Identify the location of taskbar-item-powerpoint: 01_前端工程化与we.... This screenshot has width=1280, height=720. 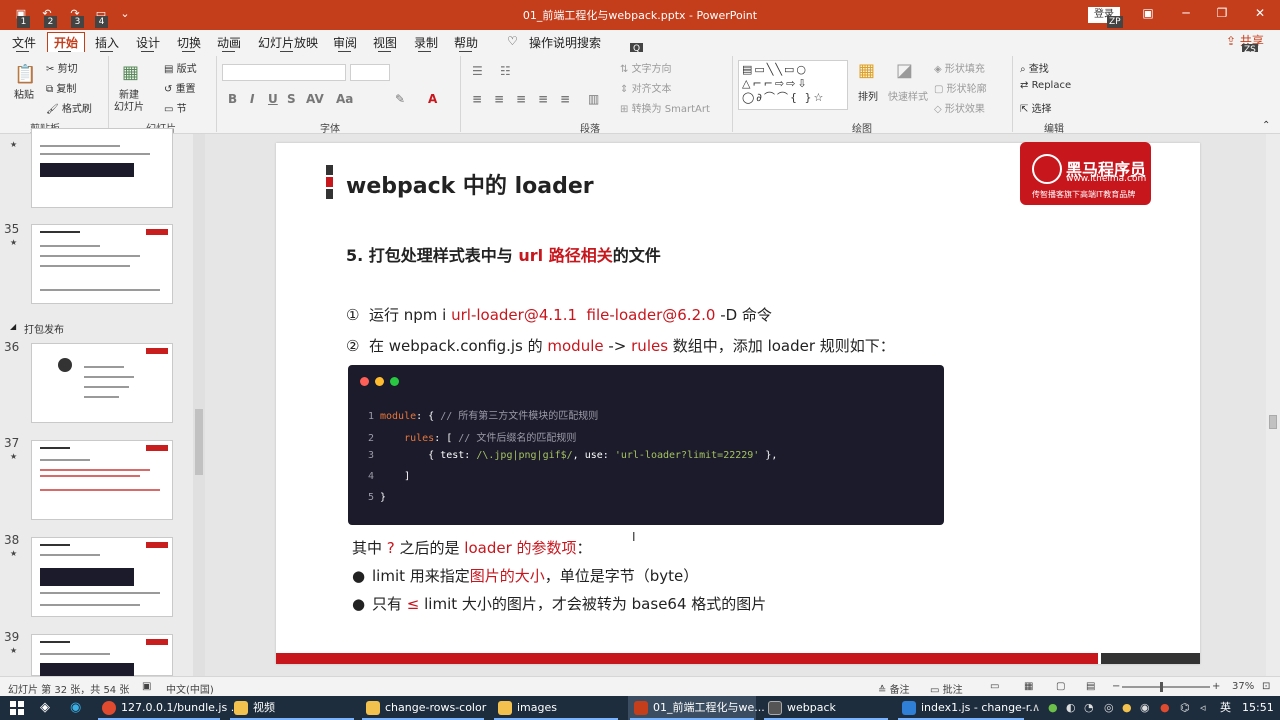
(696, 708).